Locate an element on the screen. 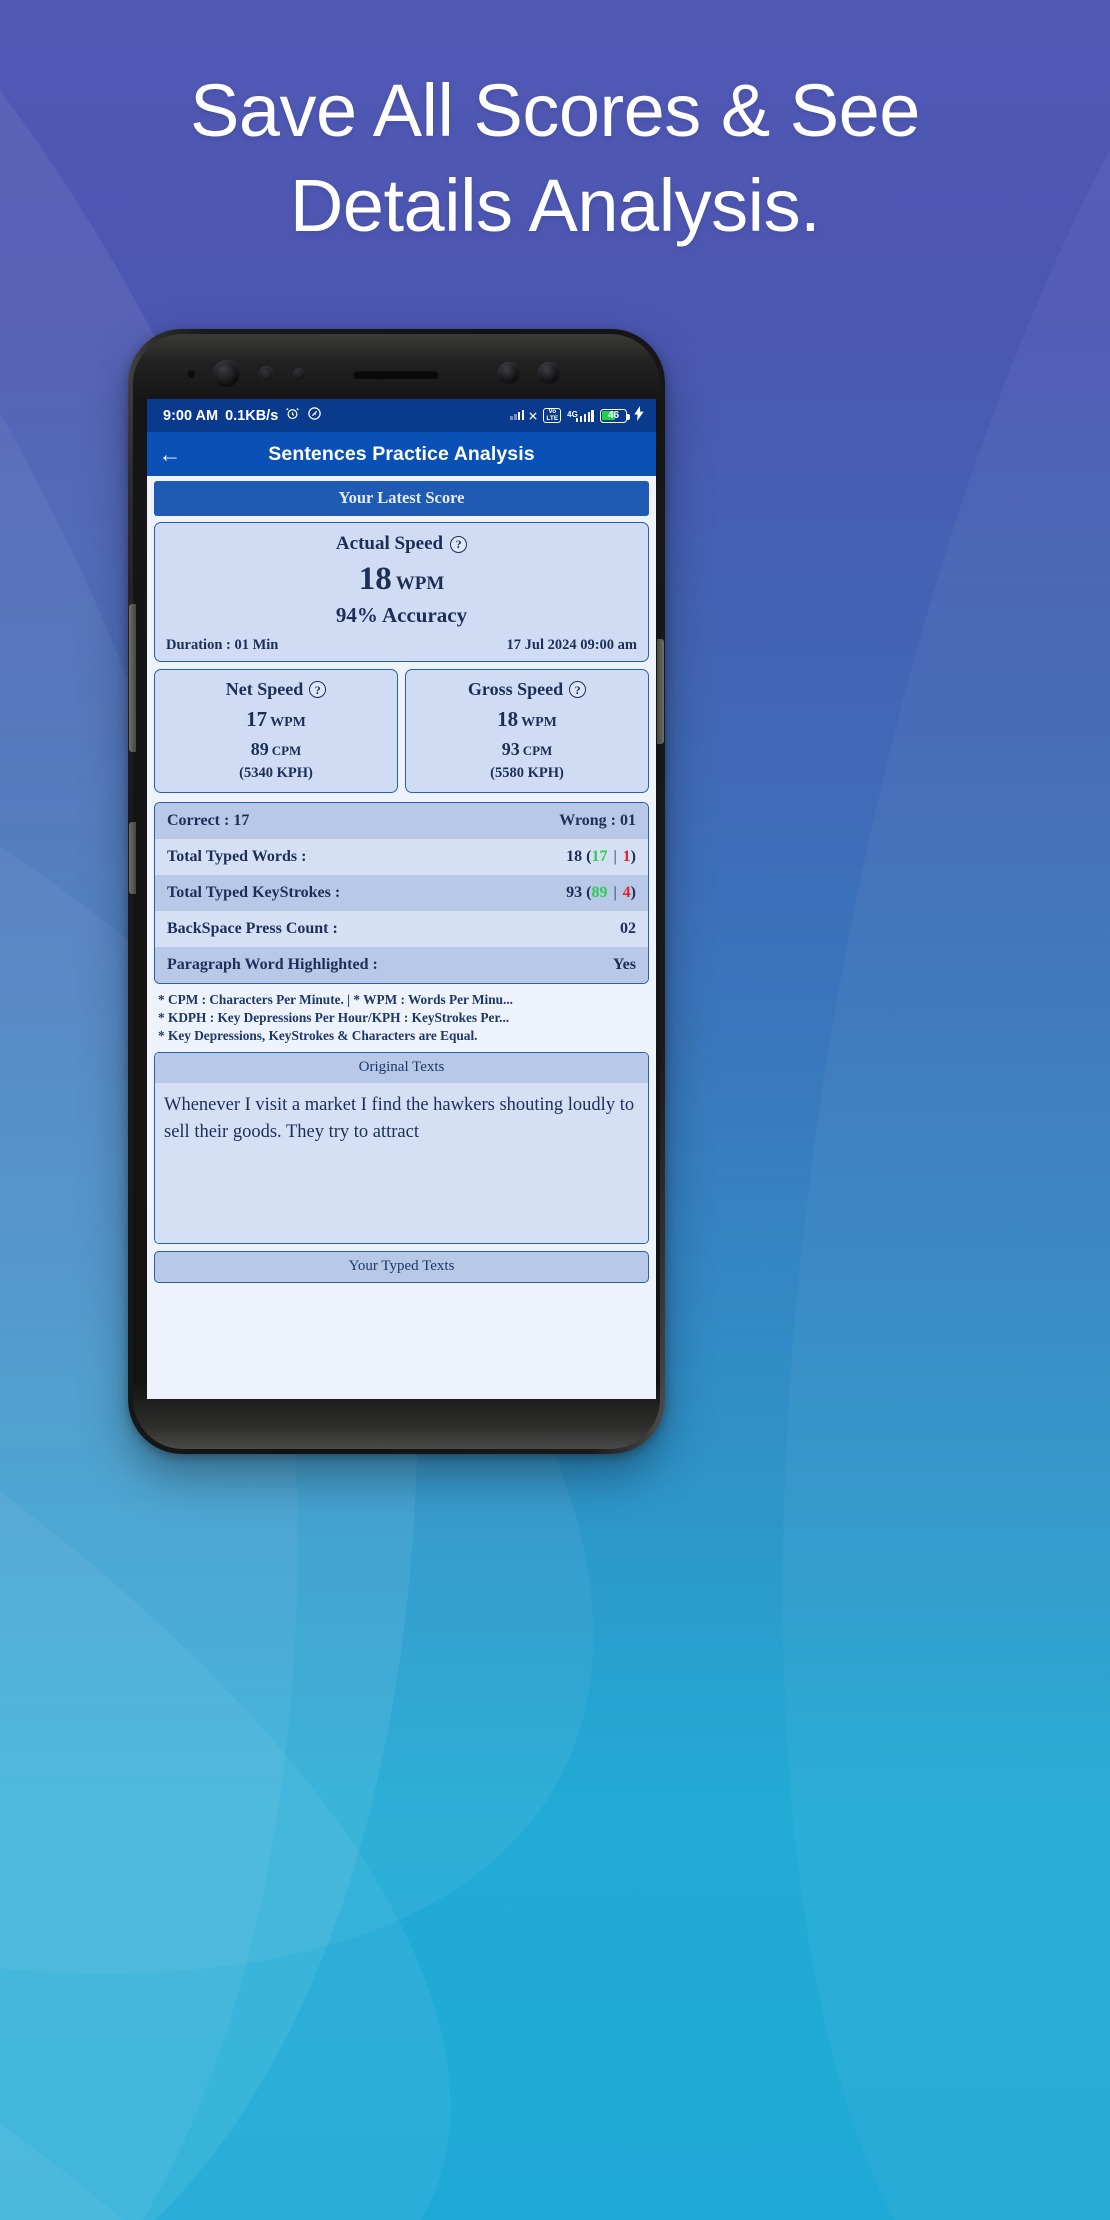 This screenshot has width=1110, height=2220. net-speed-cpm-unit: CPM is located at coordinates (286, 750).